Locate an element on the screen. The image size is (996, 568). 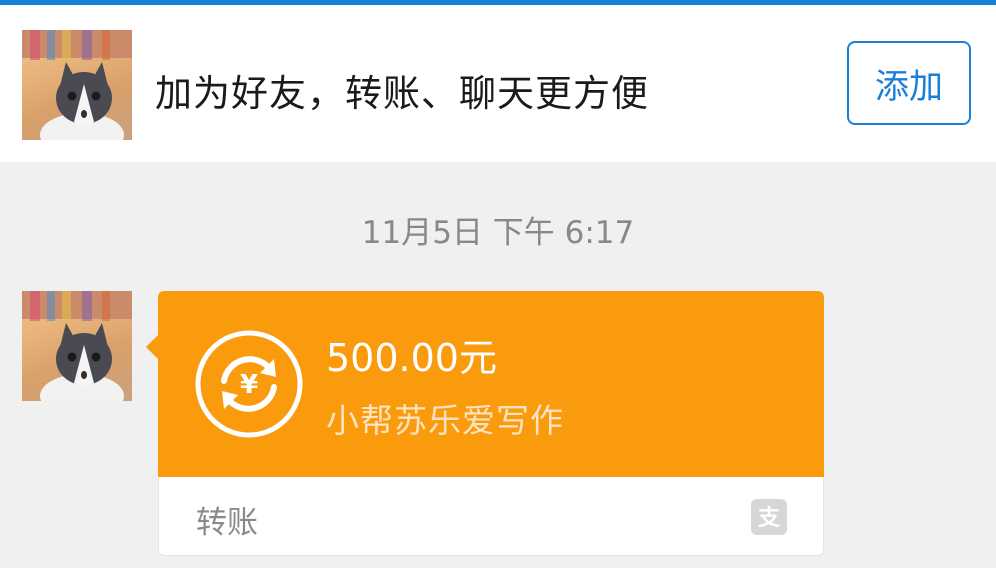
transfer-type-label: 转账 is located at coordinates (227, 523).